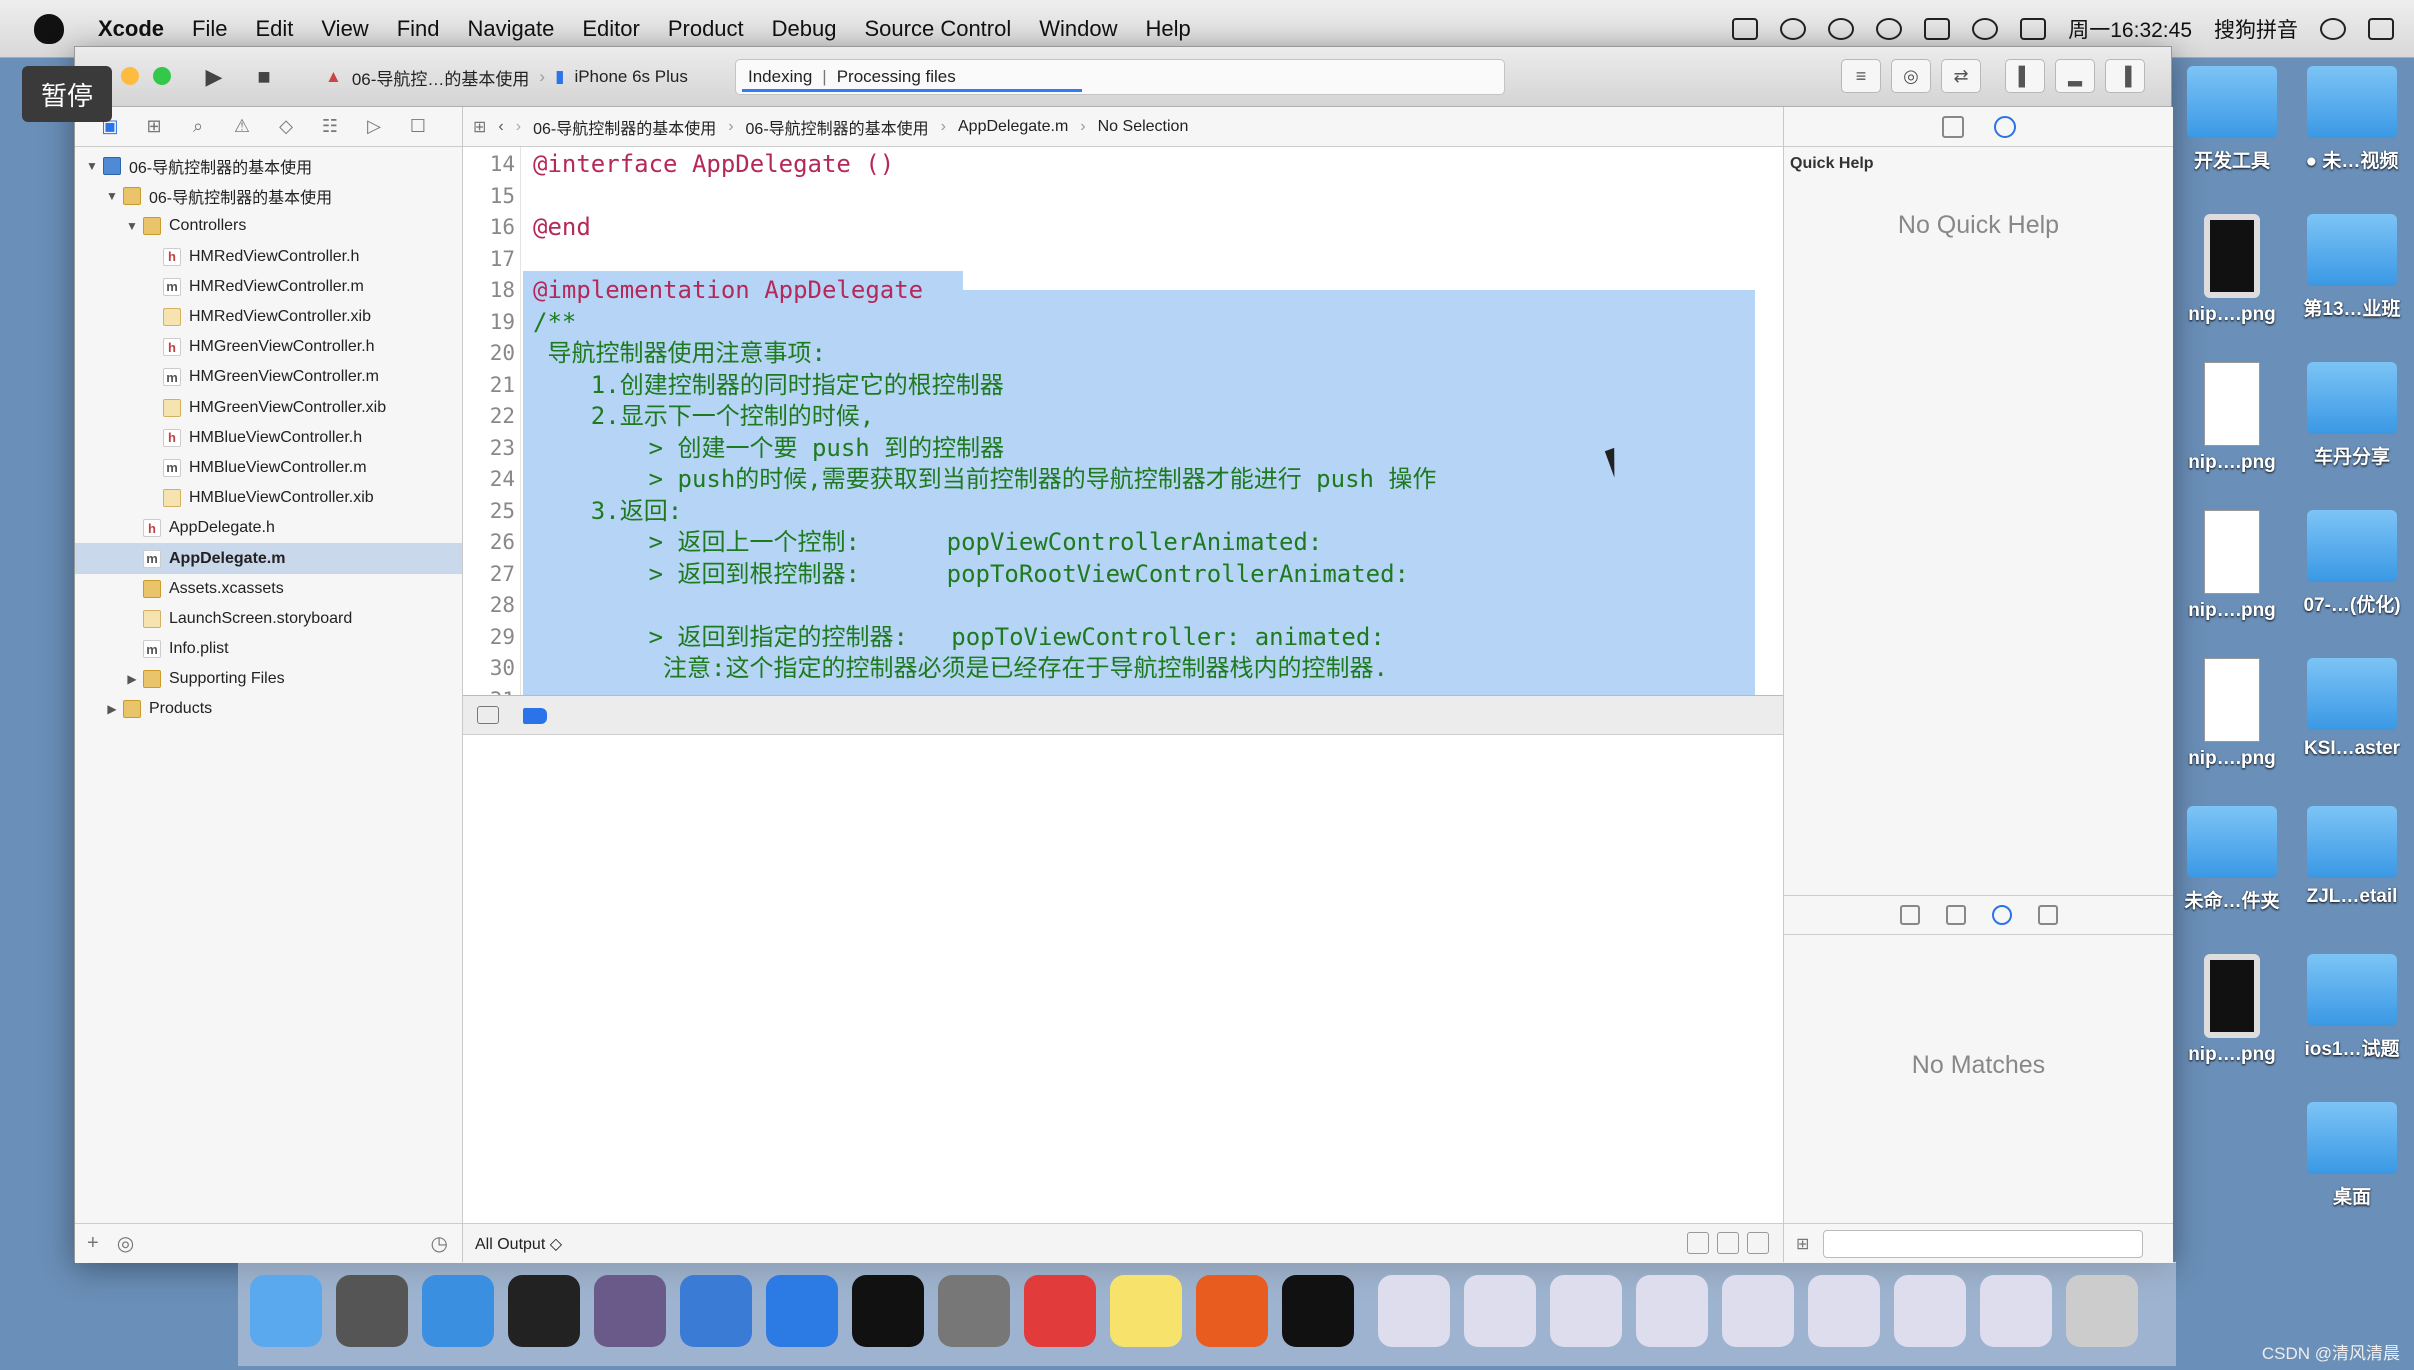 Image resolution: width=2414 pixels, height=1370 pixels. Describe the element at coordinates (330, 126) in the screenshot. I see `debug-icon: ☷` at that location.